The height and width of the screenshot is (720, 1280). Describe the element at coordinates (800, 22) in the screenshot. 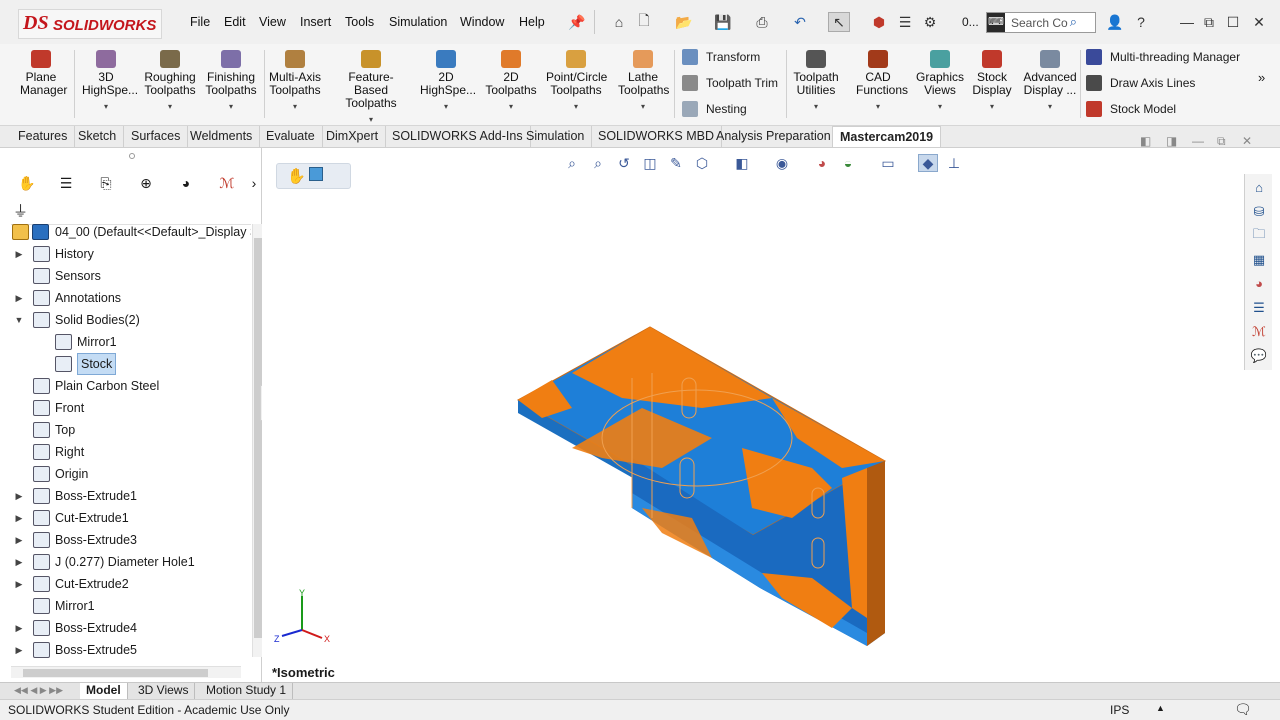

I see `undo-icon: ↶` at that location.